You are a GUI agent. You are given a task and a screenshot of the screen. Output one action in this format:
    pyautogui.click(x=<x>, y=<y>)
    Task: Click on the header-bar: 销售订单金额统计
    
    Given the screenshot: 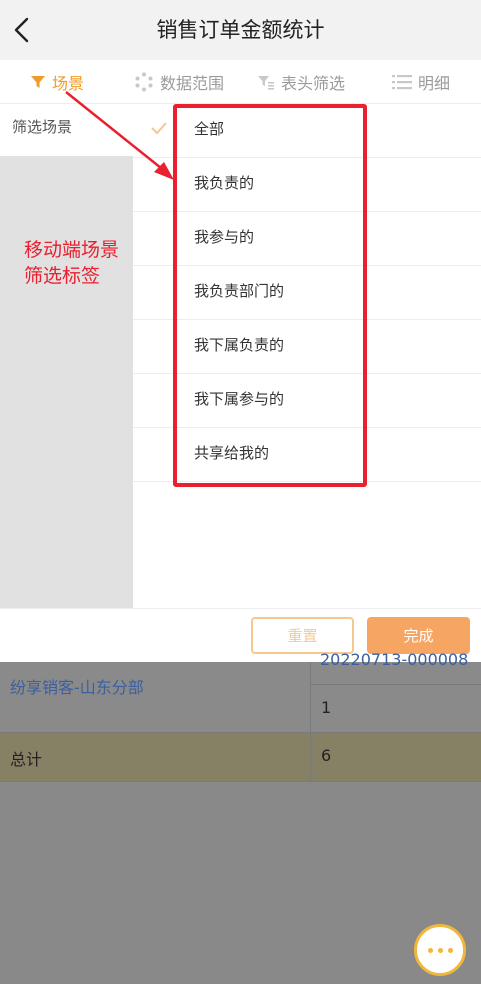 What is the action you would take?
    pyautogui.click(x=240, y=30)
    